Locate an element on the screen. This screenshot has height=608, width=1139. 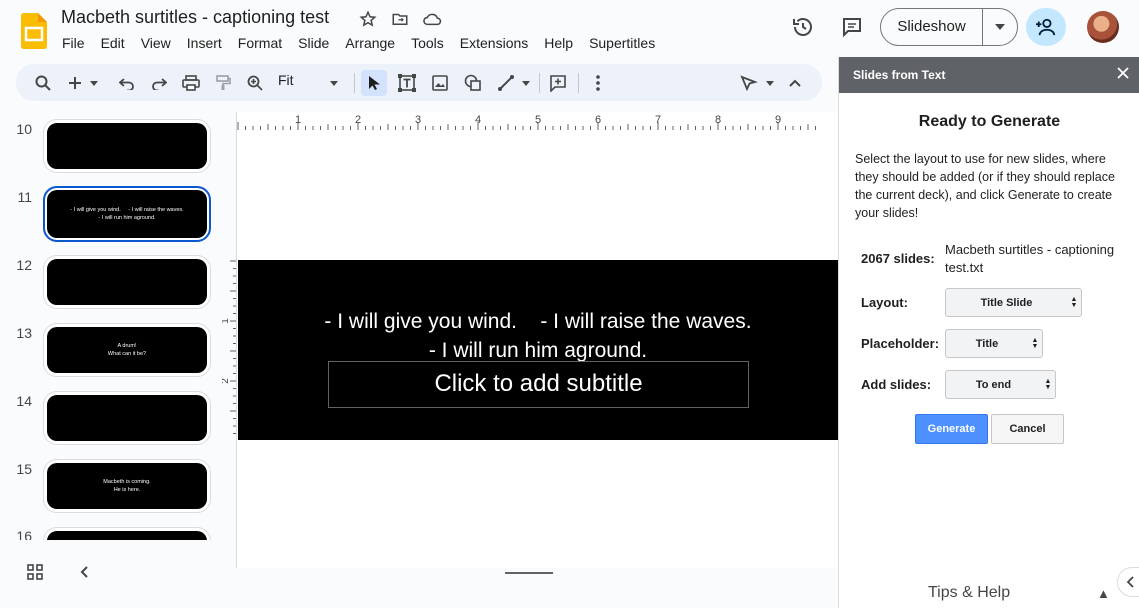
add-person-icon is located at coordinates (1046, 27).